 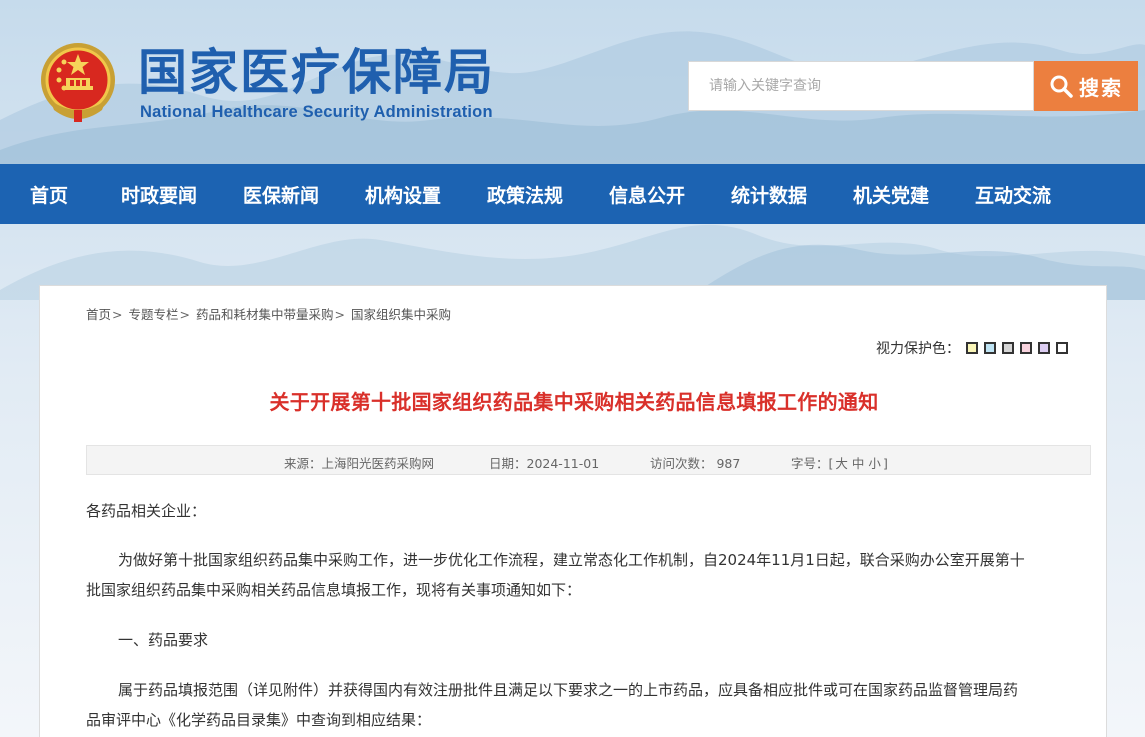 What do you see at coordinates (78, 82) in the screenshot?
I see `national-emblem-icon` at bounding box center [78, 82].